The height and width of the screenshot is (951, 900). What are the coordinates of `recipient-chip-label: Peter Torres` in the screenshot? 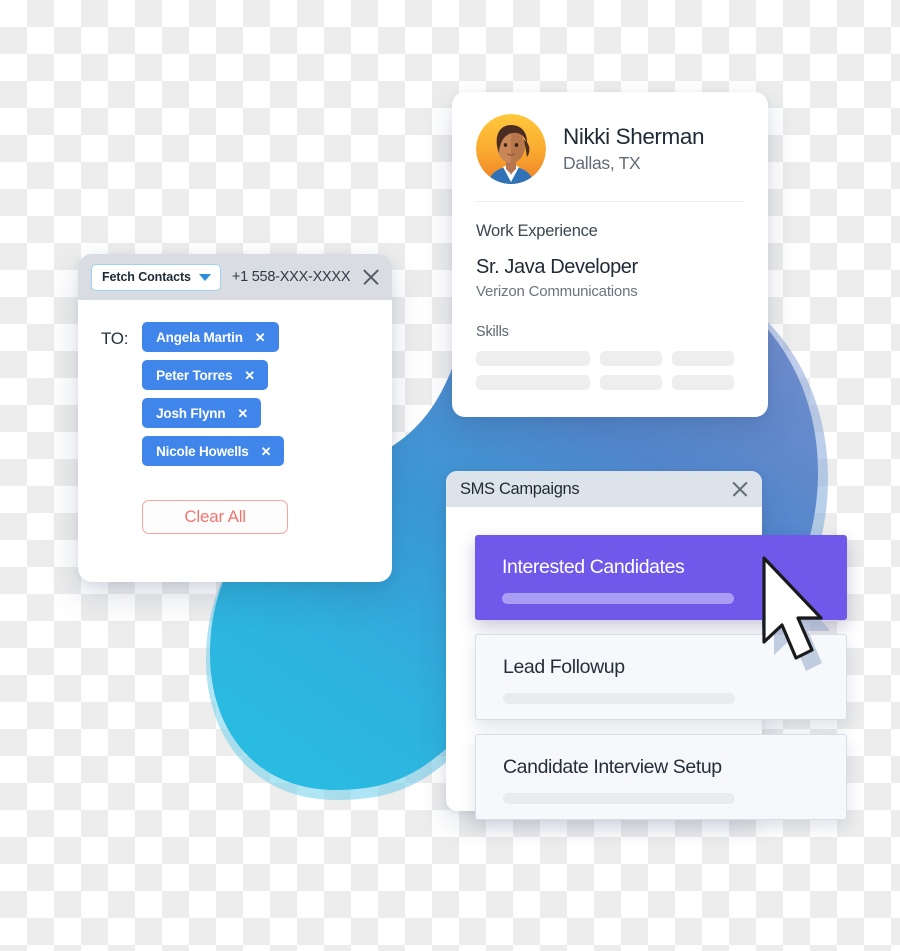 It's located at (194, 375).